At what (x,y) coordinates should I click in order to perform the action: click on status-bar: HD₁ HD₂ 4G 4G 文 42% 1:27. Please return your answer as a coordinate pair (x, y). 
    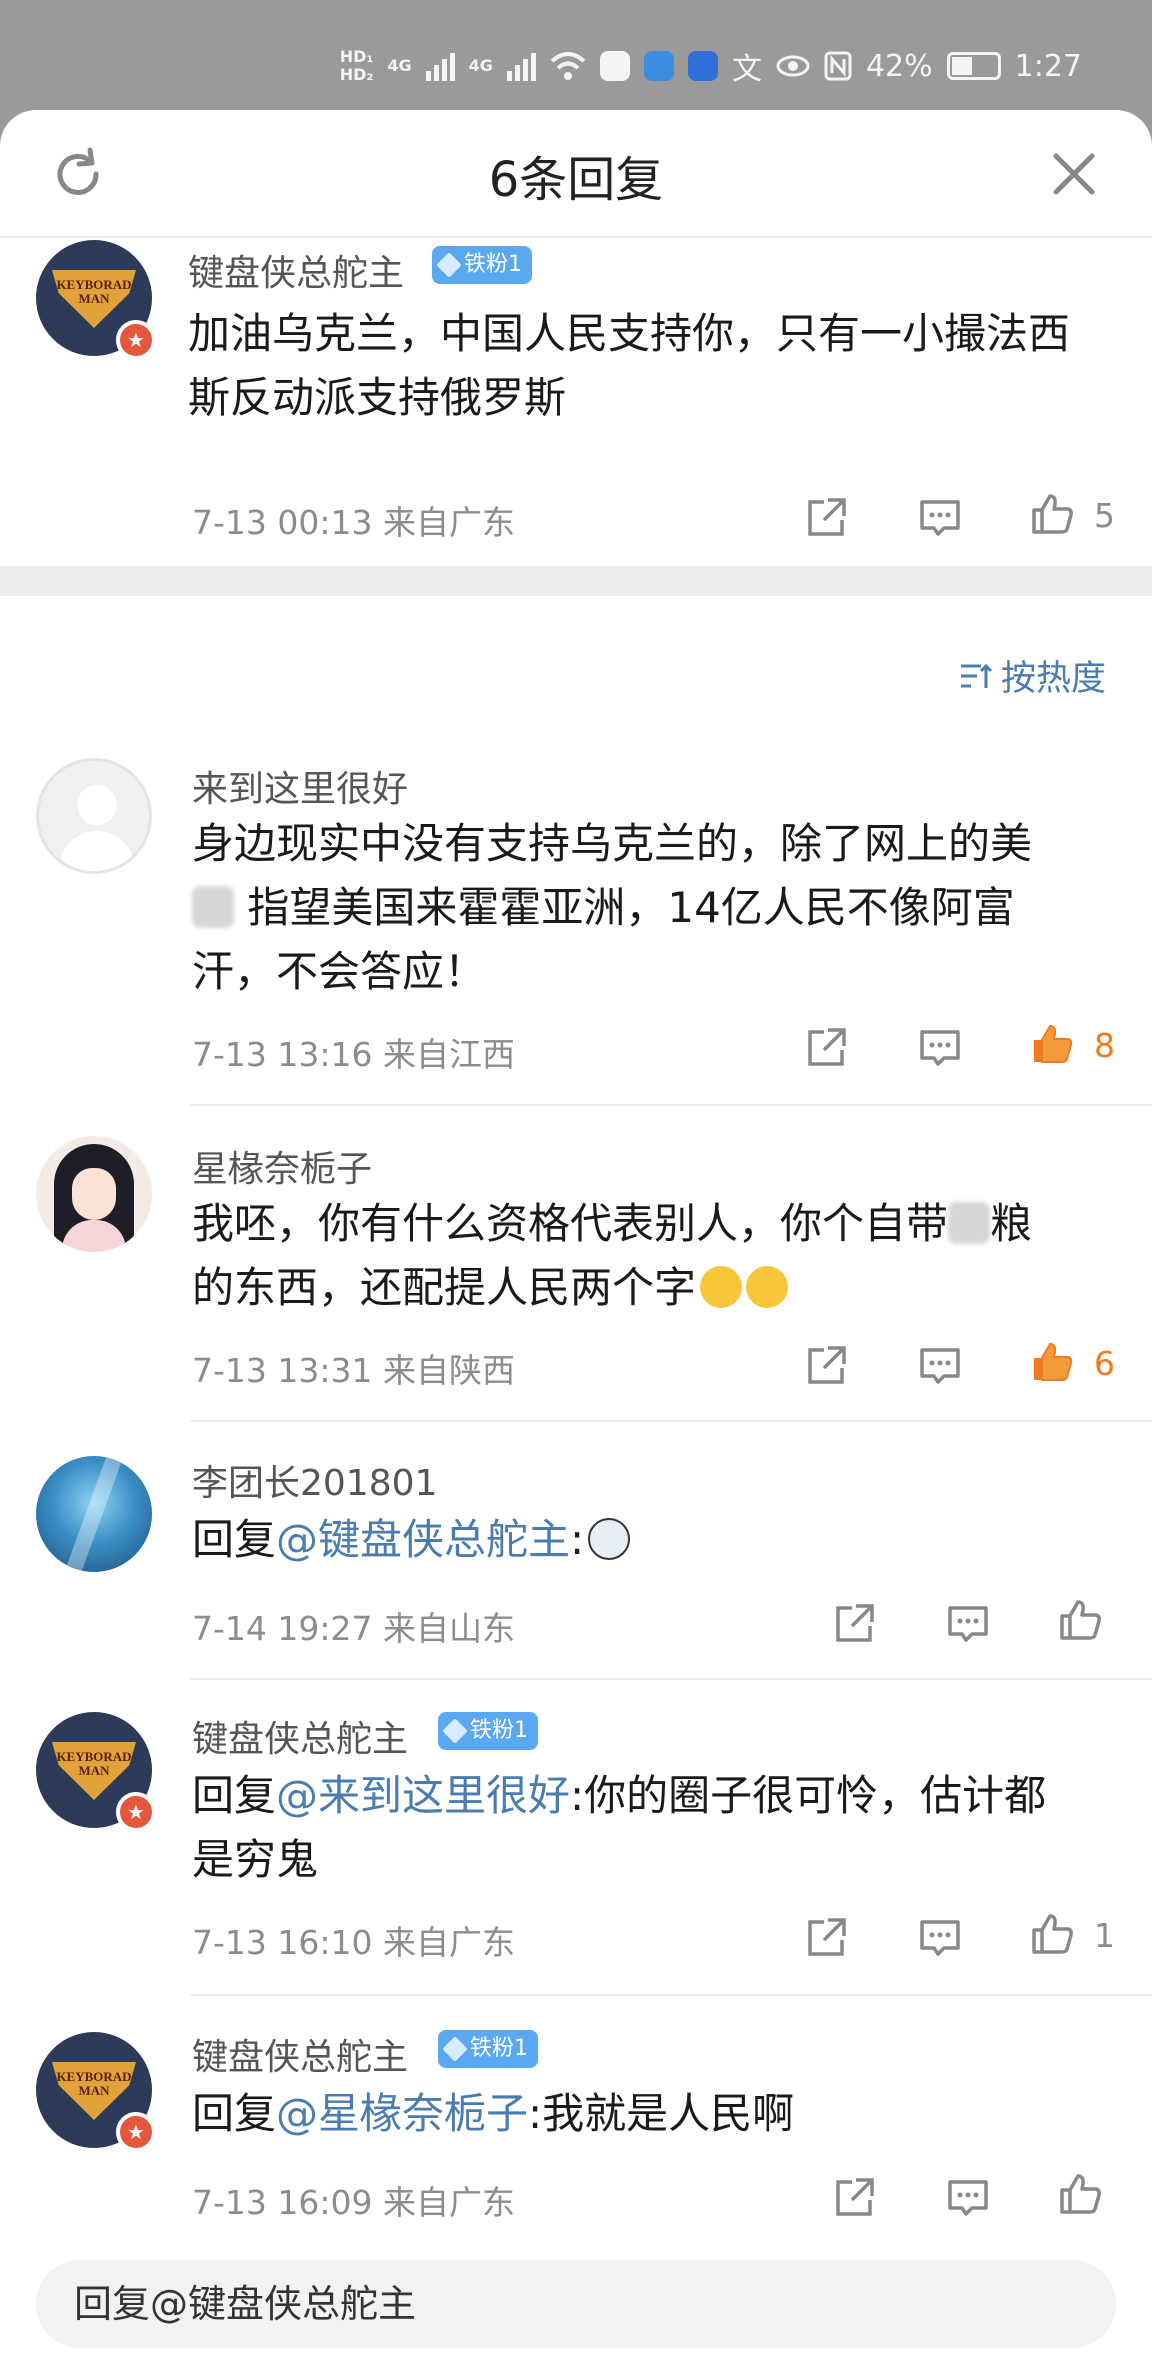
    Looking at the image, I should click on (576, 55).